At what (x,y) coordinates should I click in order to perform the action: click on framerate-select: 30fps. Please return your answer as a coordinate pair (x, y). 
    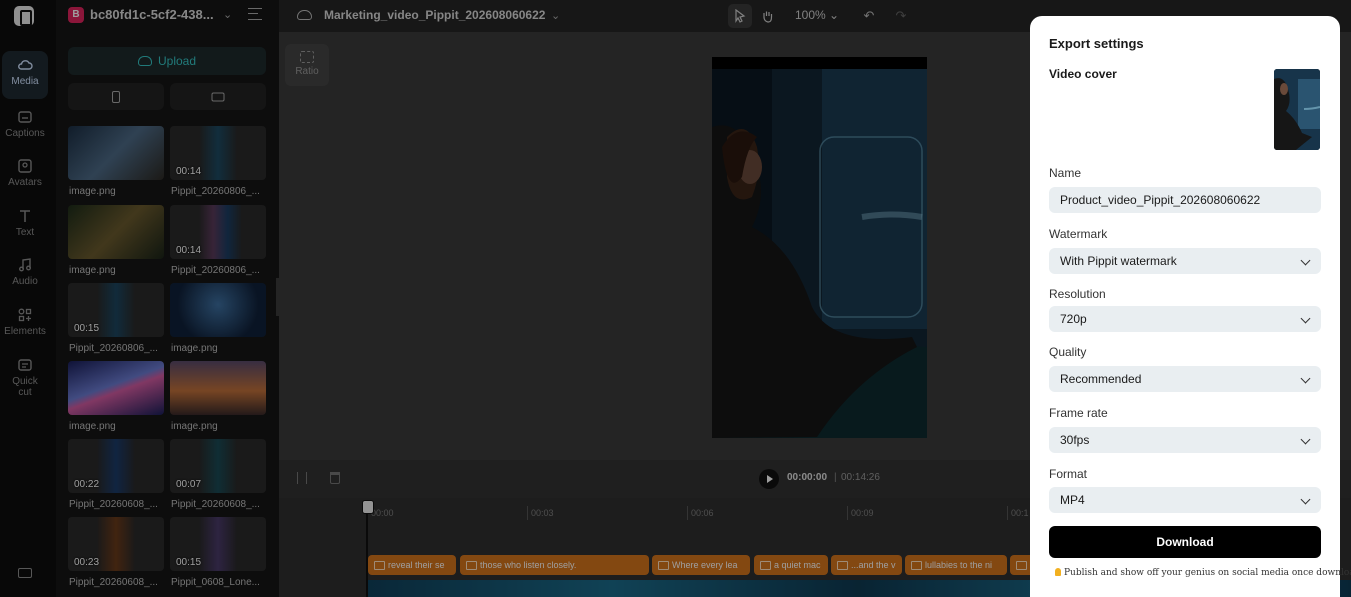
    Looking at the image, I should click on (1185, 440).